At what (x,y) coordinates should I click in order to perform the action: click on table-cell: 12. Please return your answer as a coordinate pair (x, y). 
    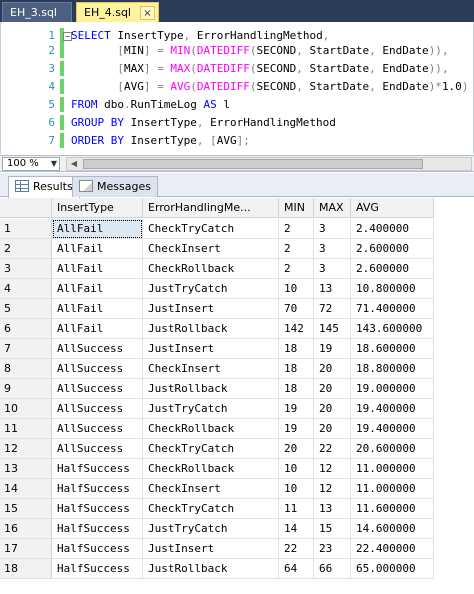
    Looking at the image, I should click on (332, 469).